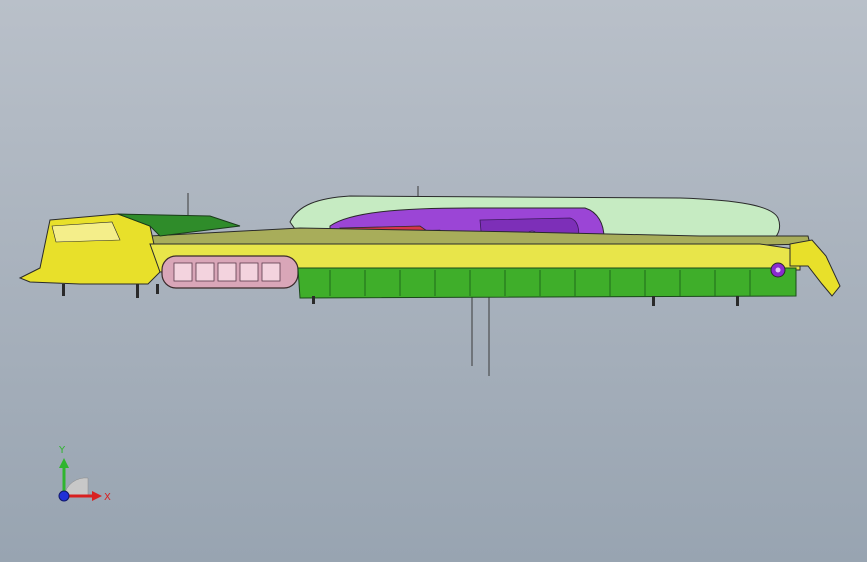 This screenshot has height=562, width=867. What do you see at coordinates (62, 450) in the screenshot?
I see `y-axis-label: Y` at bounding box center [62, 450].